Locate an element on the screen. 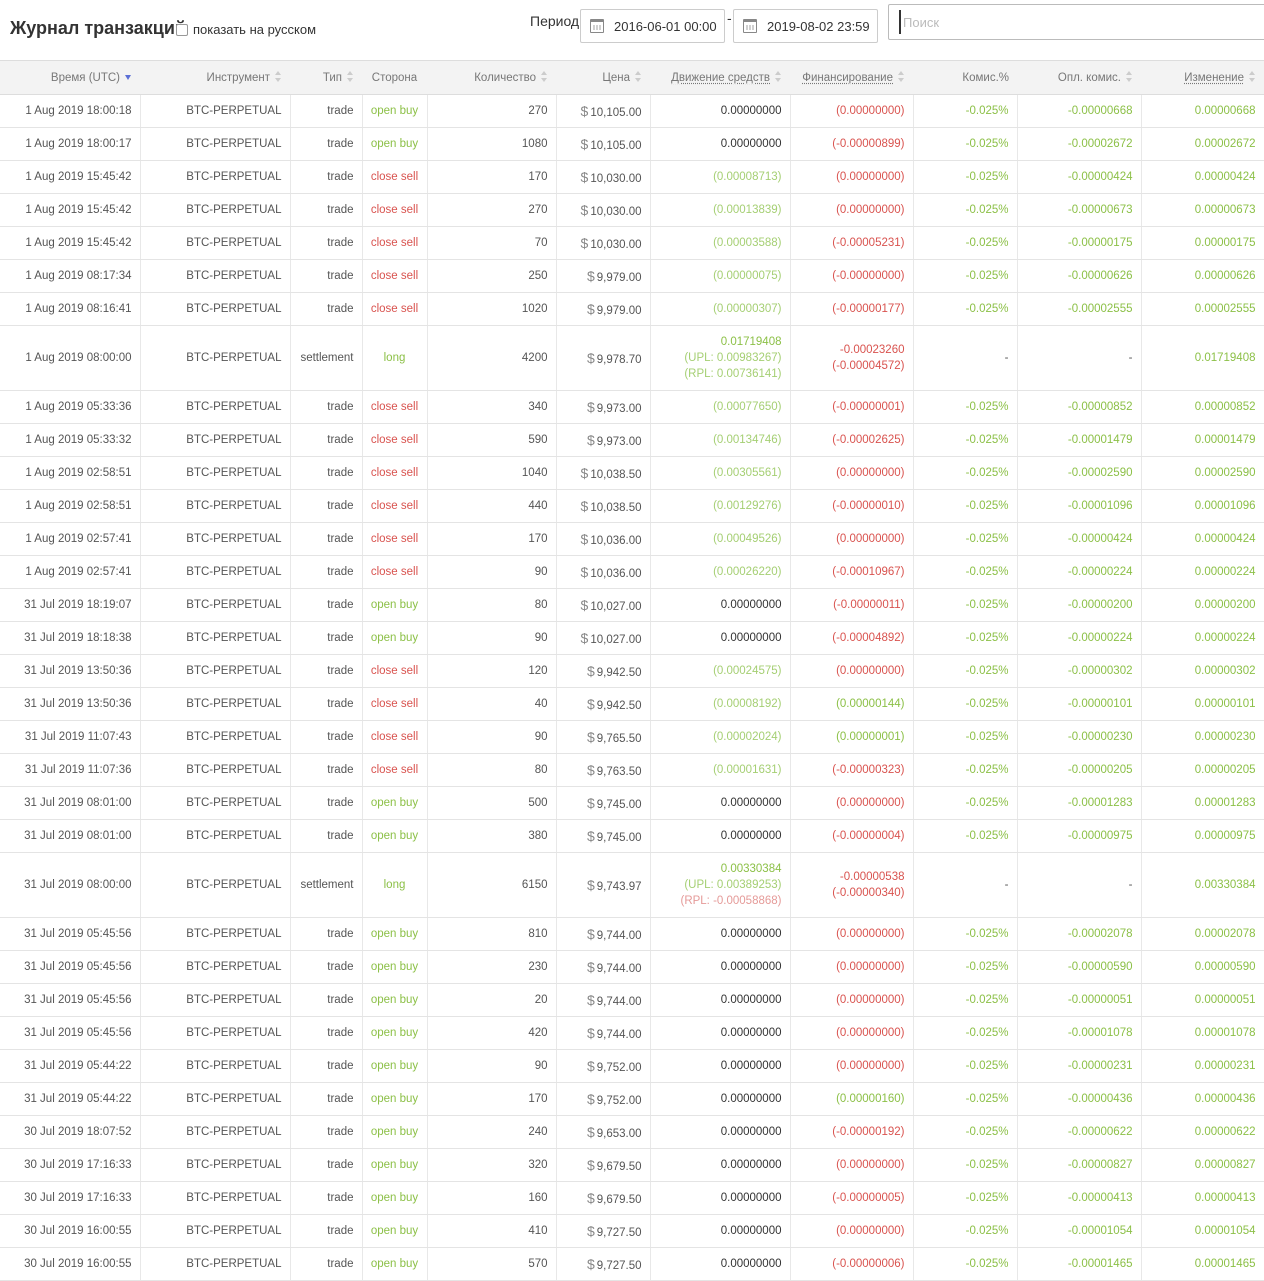 The image size is (1264, 1281). cell-funding: (-0.00002625) is located at coordinates (852, 440).